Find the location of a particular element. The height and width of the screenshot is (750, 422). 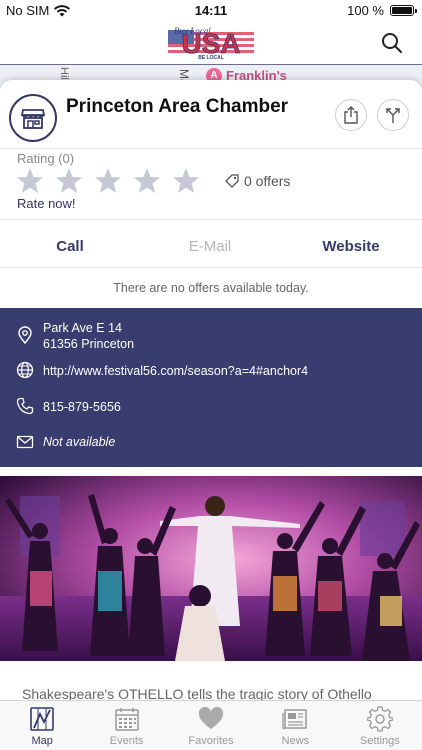

place-category-icon is located at coordinates (33, 118).